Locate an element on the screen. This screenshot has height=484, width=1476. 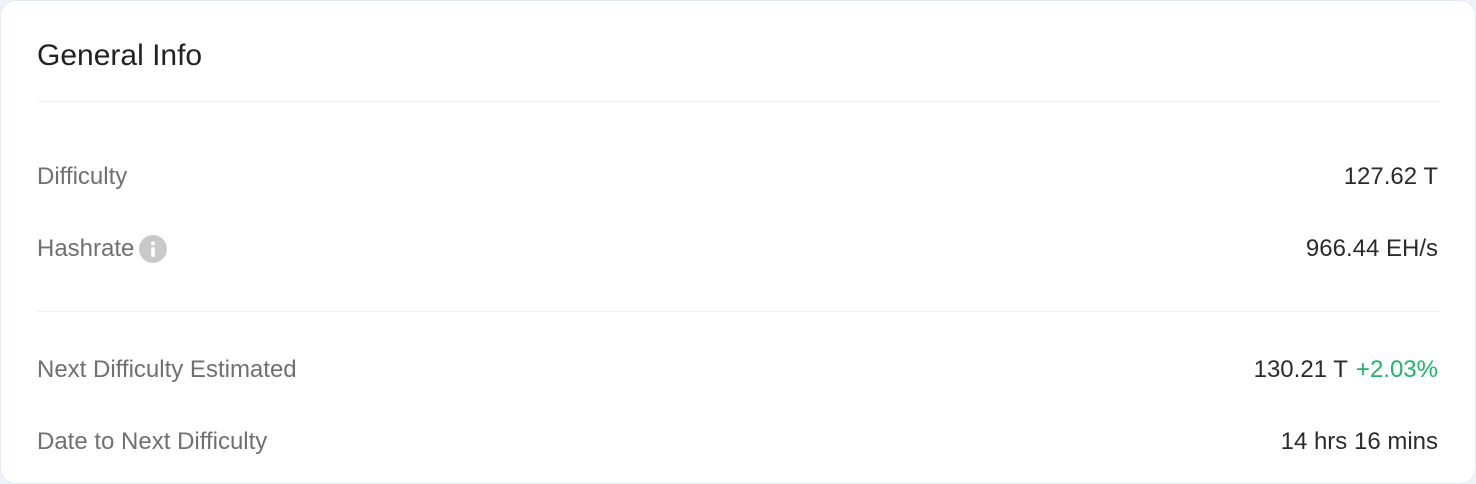
next-difficulty-value: 130.21 T is located at coordinates (1300, 369).